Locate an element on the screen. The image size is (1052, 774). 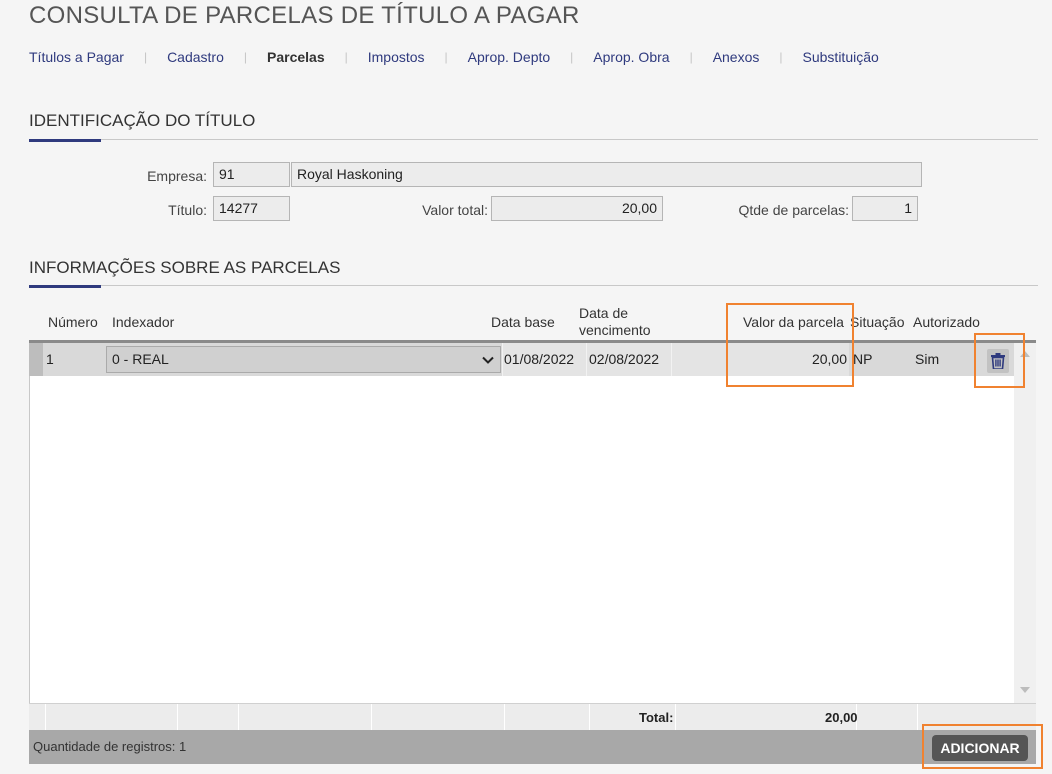
column-header-numero: Número is located at coordinates (73, 322).